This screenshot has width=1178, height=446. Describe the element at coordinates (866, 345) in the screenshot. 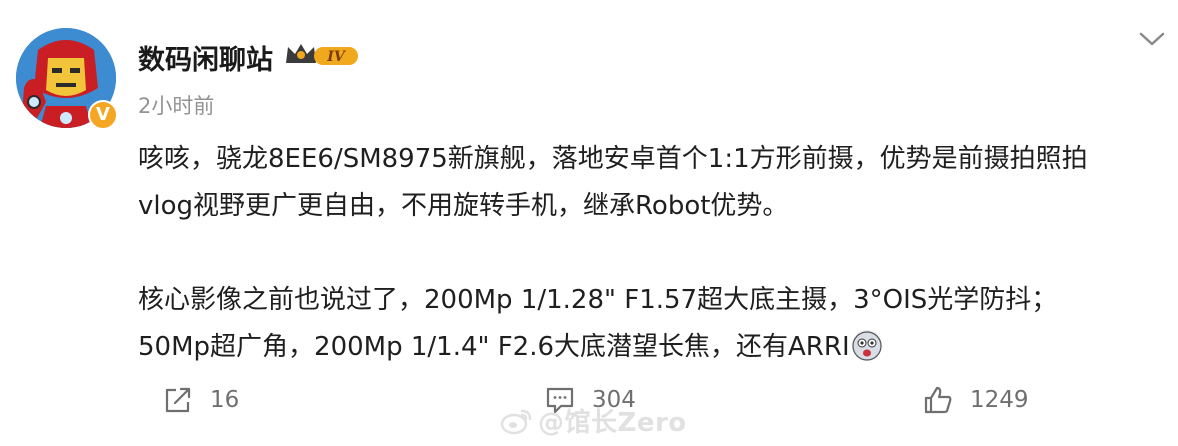

I see `emoji-face-icon` at that location.